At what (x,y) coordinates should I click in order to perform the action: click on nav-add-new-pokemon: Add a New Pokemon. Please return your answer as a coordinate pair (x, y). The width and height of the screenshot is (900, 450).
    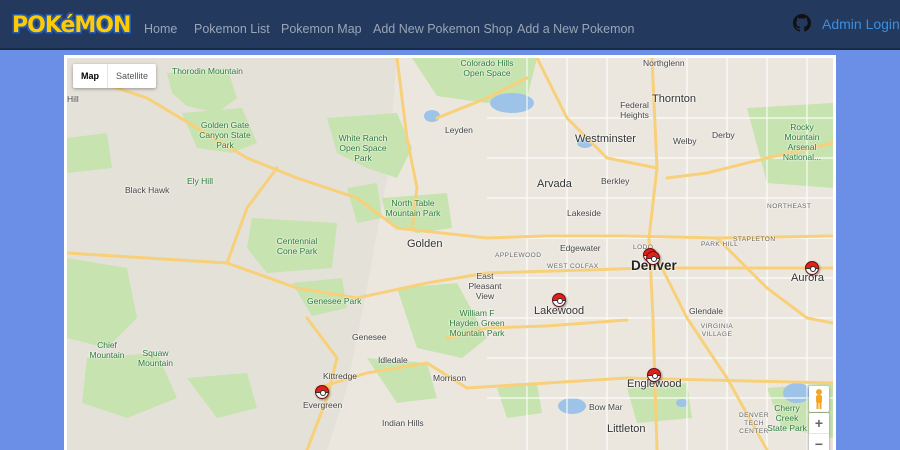
    Looking at the image, I should click on (575, 29).